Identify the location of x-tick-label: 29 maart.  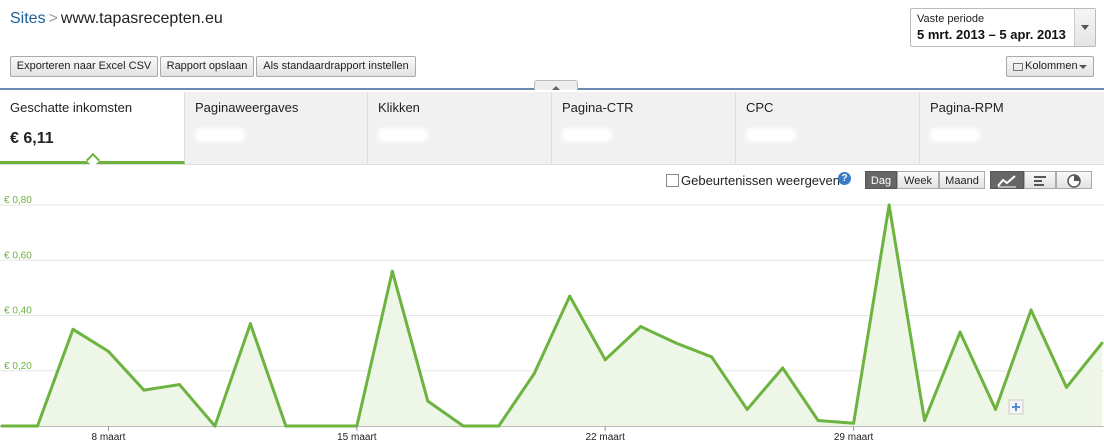
(854, 437).